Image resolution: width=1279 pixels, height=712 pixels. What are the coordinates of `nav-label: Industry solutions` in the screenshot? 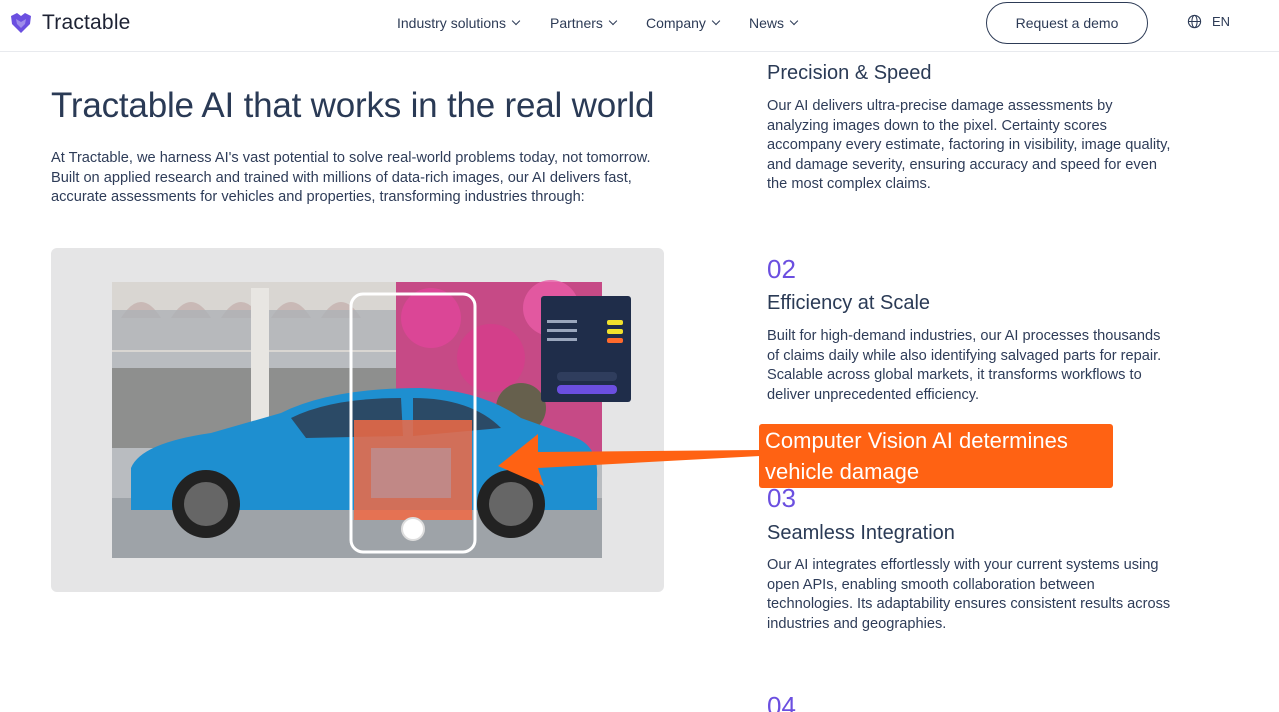 It's located at (451, 23).